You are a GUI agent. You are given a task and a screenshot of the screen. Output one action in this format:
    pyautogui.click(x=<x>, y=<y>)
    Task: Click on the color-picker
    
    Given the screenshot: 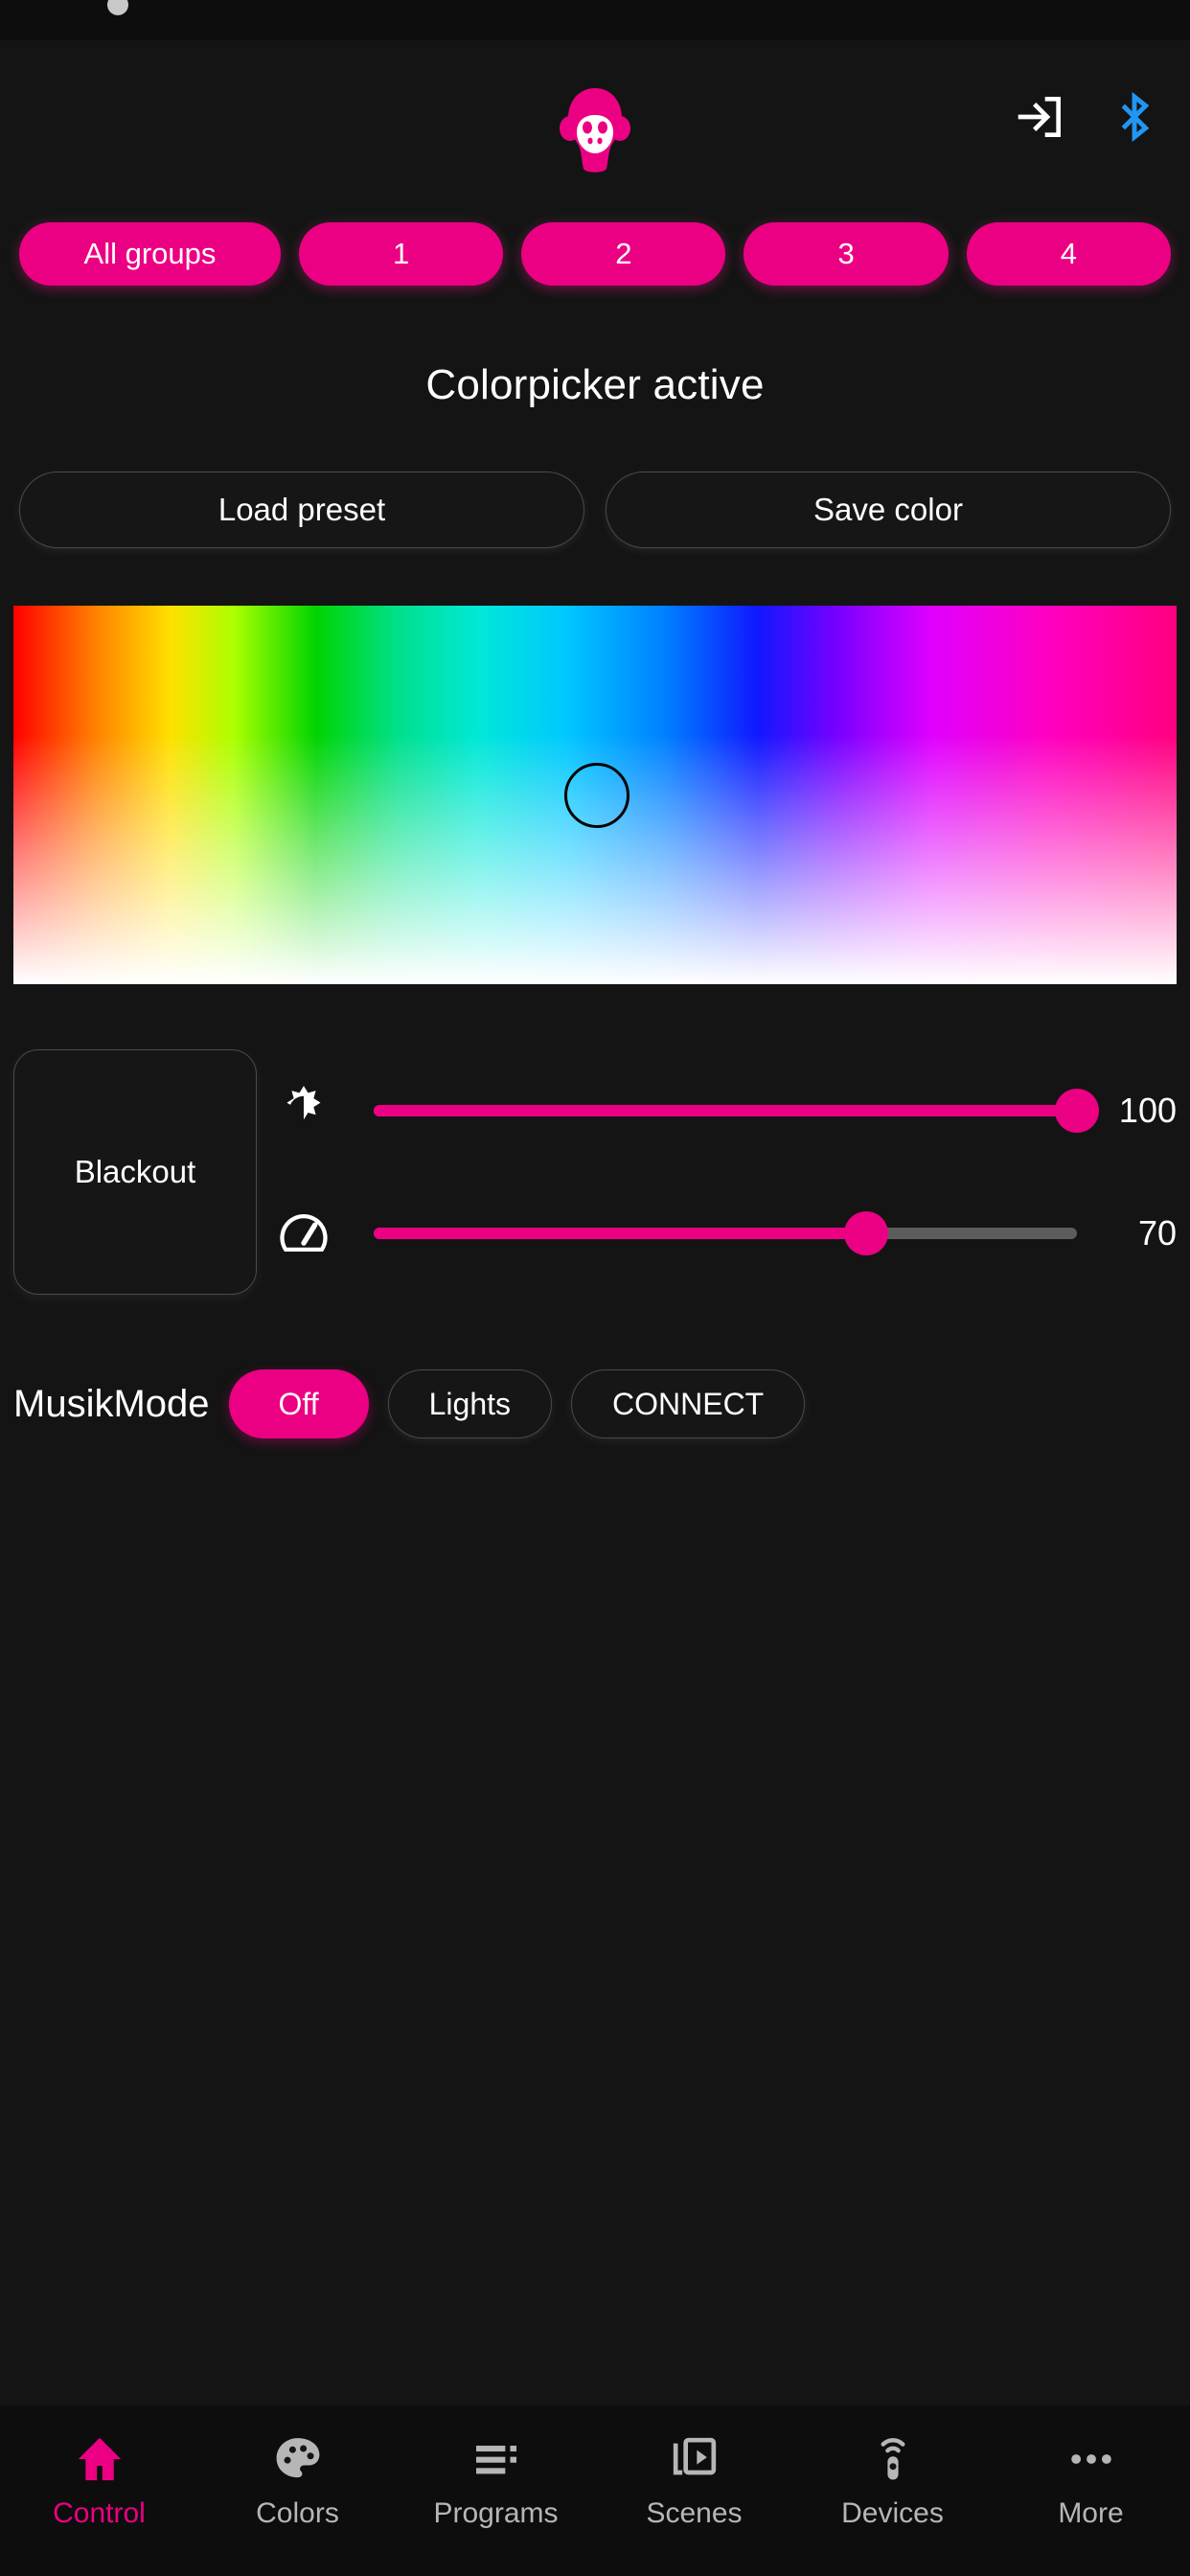 What is the action you would take?
    pyautogui.click(x=595, y=795)
    